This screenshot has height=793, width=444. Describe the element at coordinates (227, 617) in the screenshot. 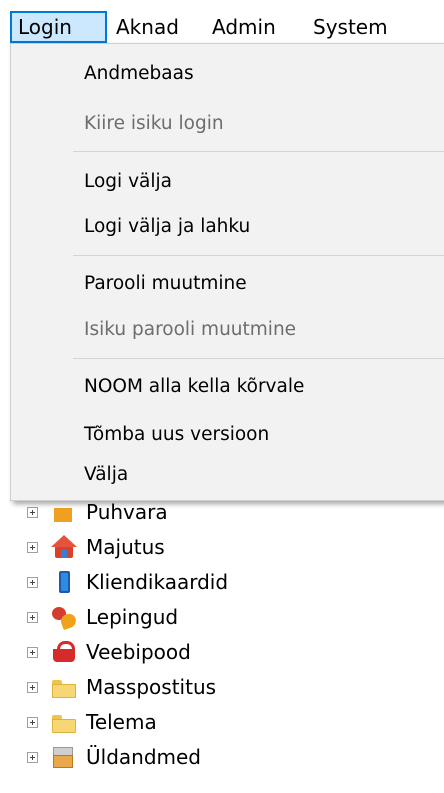

I see `tree-item-lepingud: Lepingud` at that location.